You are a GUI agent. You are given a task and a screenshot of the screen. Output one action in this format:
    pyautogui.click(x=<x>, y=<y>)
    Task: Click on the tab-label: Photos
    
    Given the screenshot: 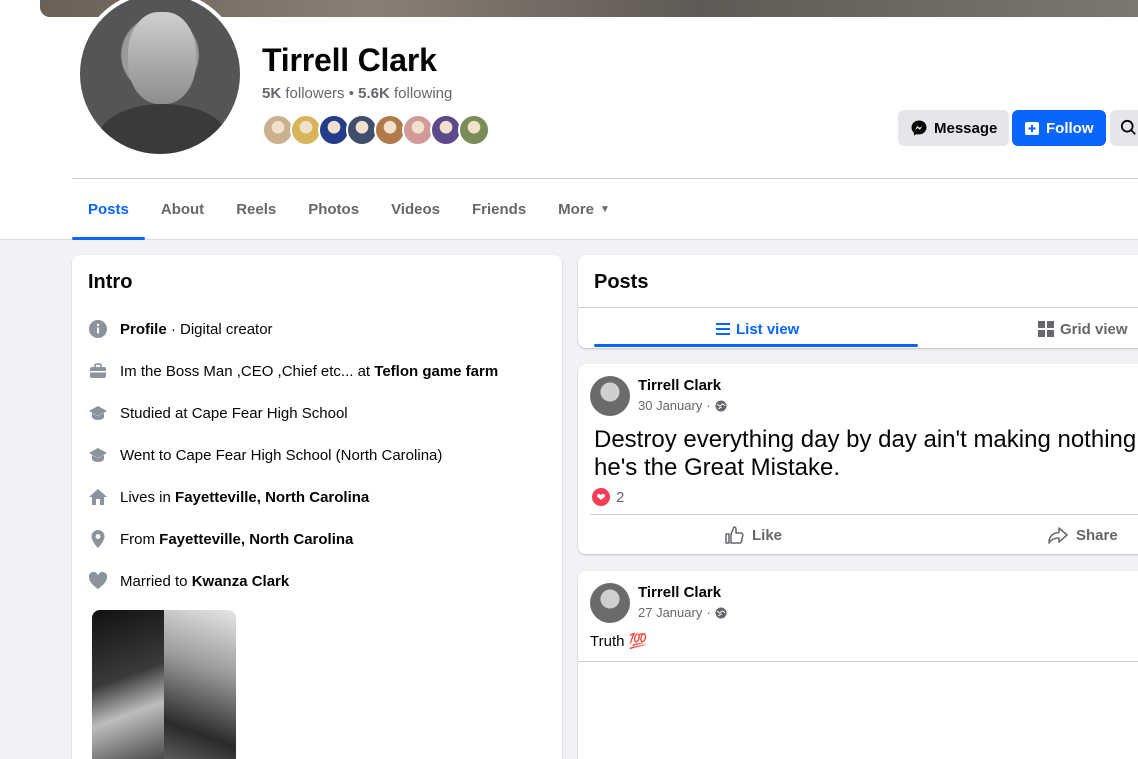 What is the action you would take?
    pyautogui.click(x=334, y=209)
    